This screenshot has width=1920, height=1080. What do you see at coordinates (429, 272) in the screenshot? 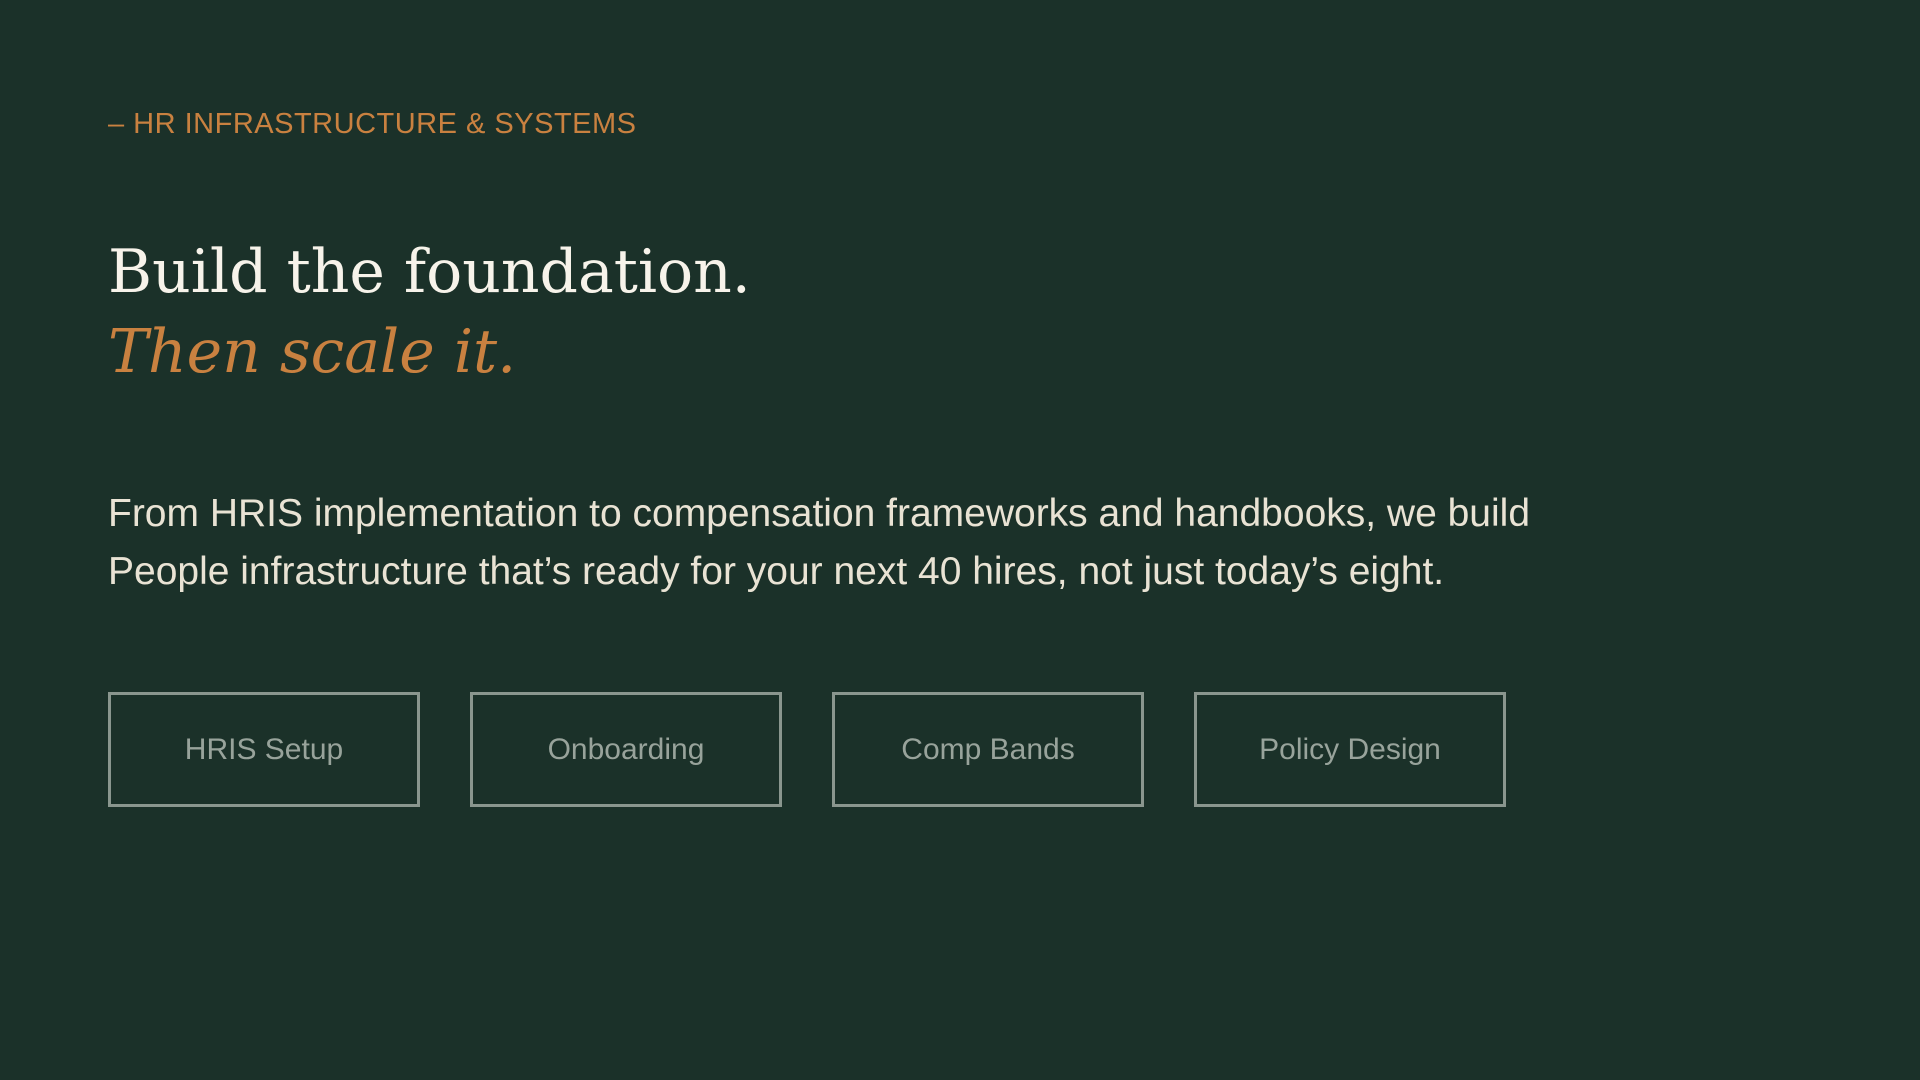
I see `headline-main: Build the foundation.` at bounding box center [429, 272].